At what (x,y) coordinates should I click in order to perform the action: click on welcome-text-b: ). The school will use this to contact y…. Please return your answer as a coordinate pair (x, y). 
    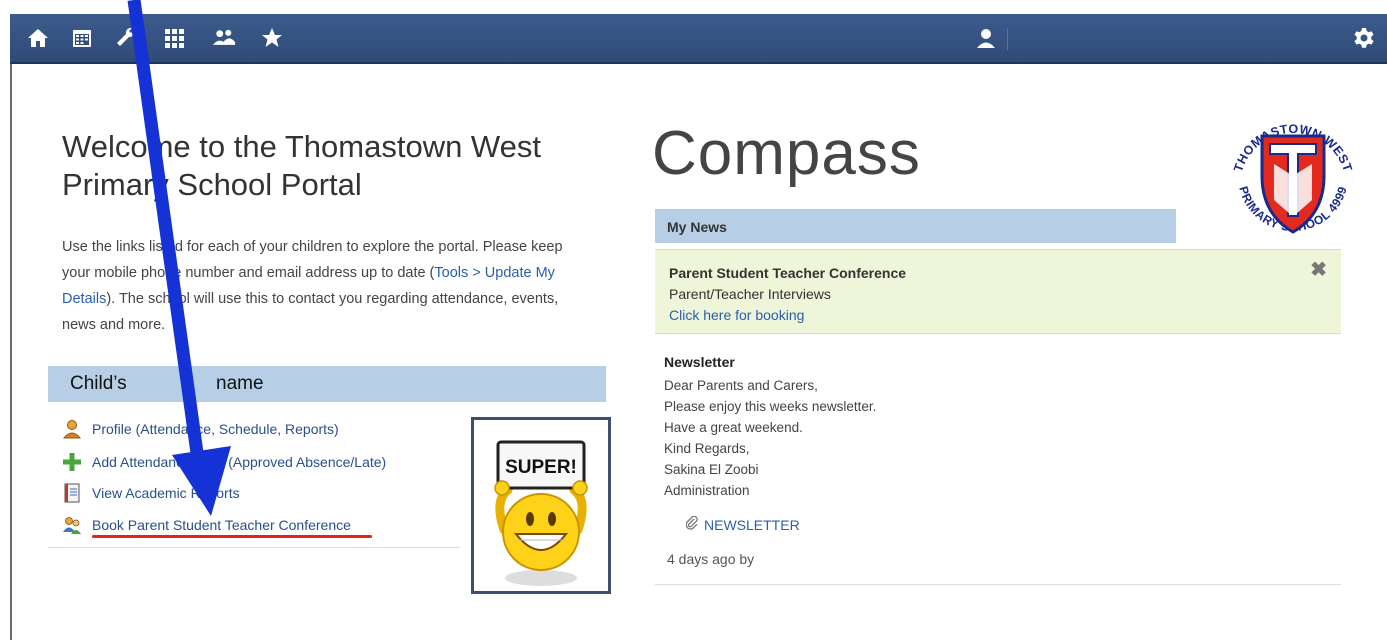
    Looking at the image, I should click on (310, 312).